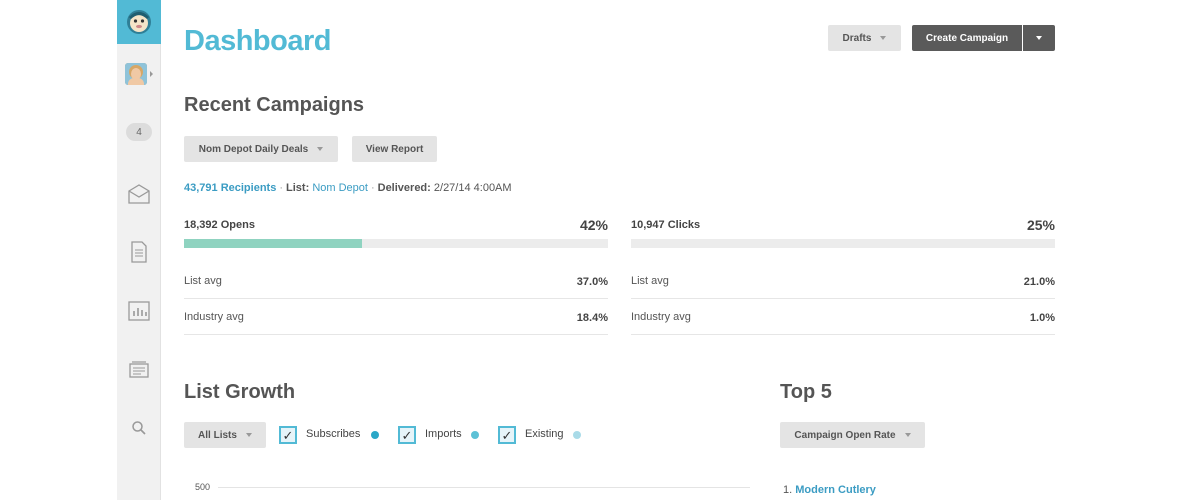 This screenshot has height=500, width=1200. Describe the element at coordinates (219, 225) in the screenshot. I see `opens-count: 18,392 Opens` at that location.